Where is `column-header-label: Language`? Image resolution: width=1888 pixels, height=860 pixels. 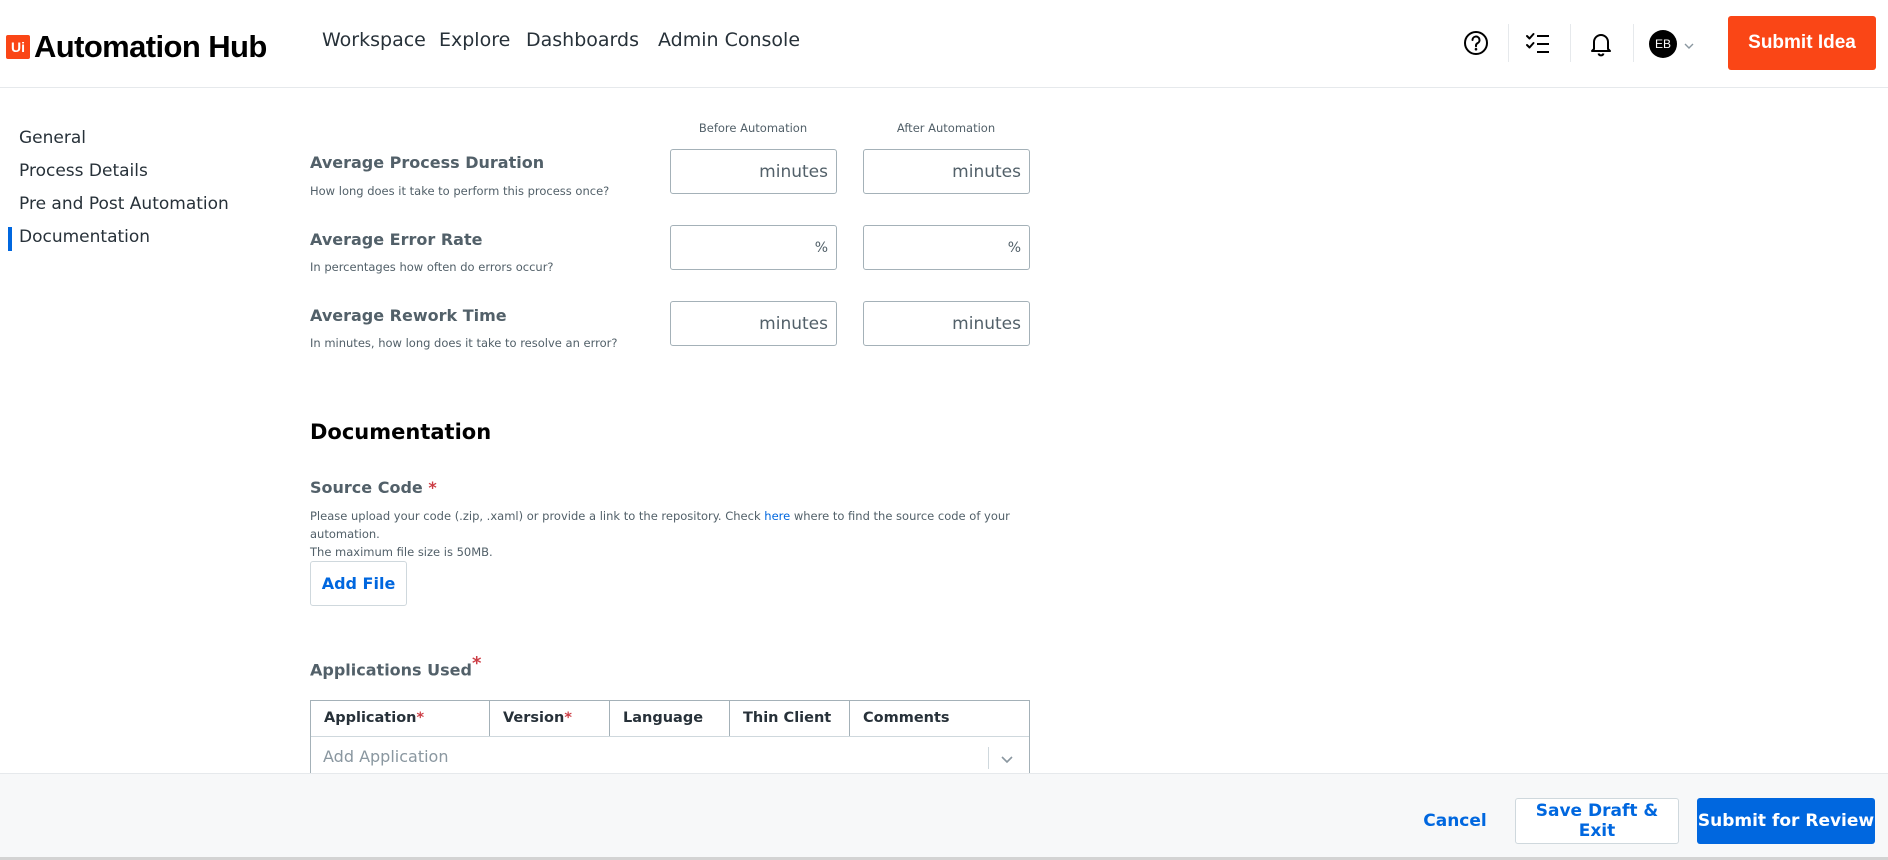 column-header-label: Language is located at coordinates (663, 718).